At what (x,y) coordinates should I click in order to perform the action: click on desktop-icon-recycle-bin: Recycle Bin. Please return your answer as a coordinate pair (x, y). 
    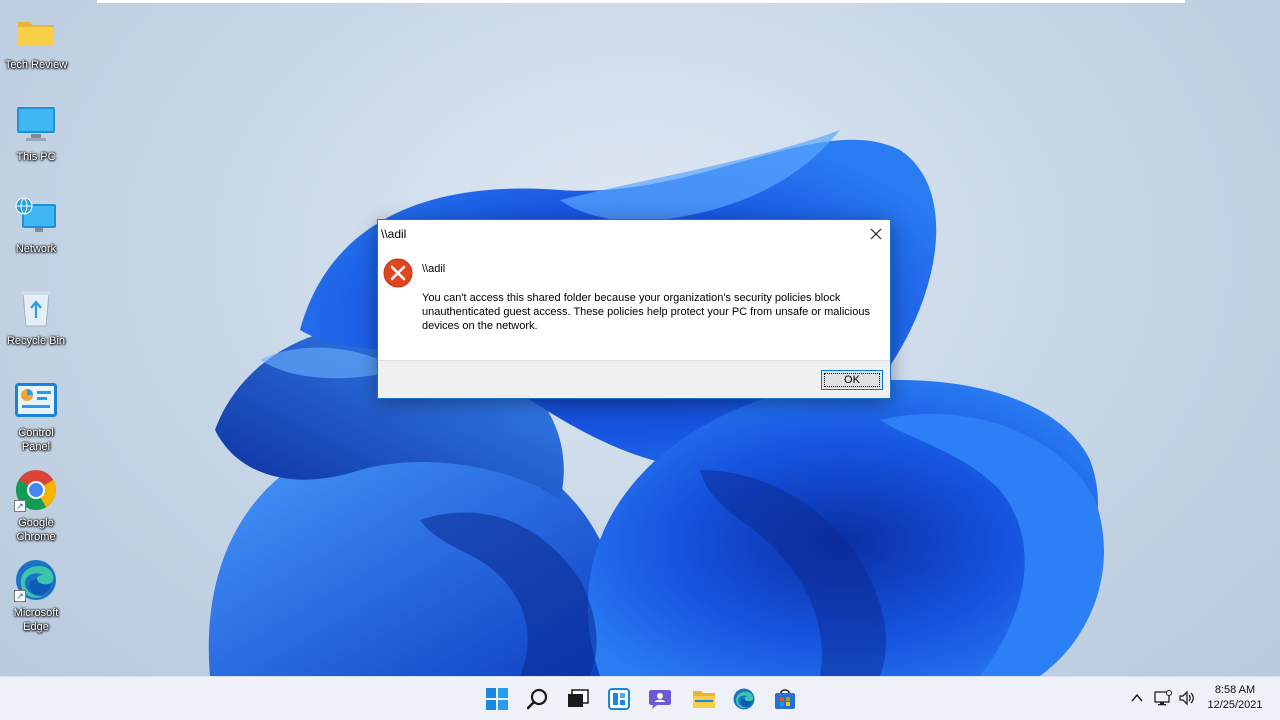
    Looking at the image, I should click on (36, 317).